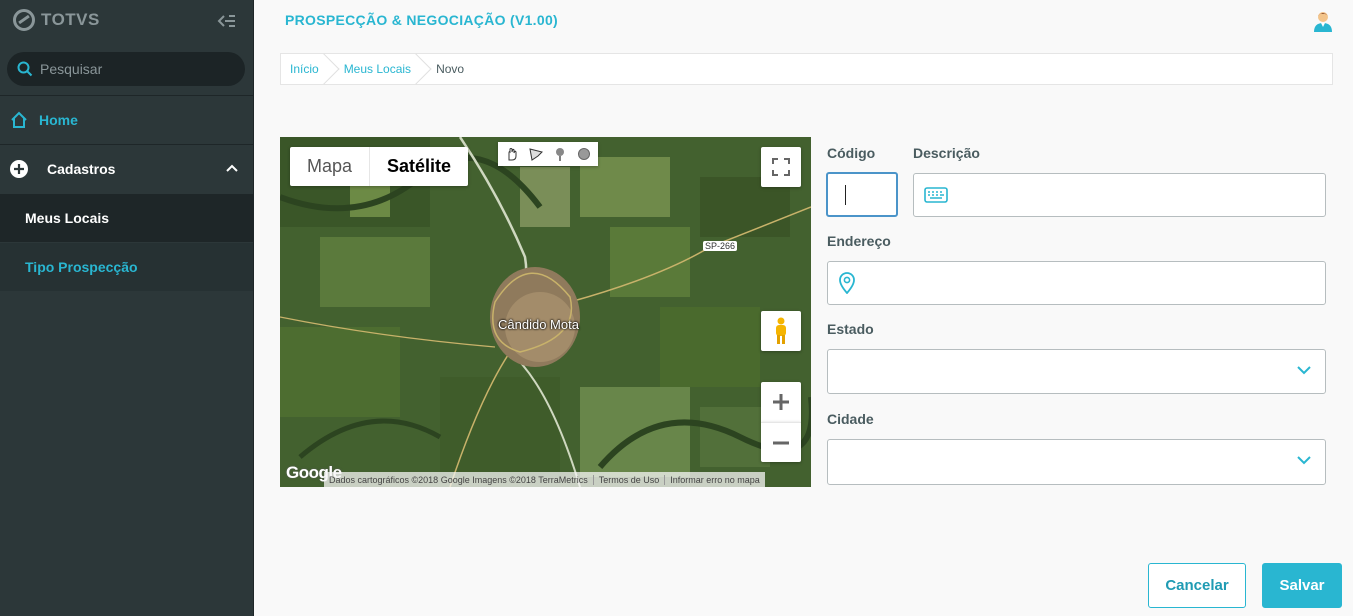 This screenshot has width=1353, height=616. I want to click on road-label: SP-266, so click(720, 246).